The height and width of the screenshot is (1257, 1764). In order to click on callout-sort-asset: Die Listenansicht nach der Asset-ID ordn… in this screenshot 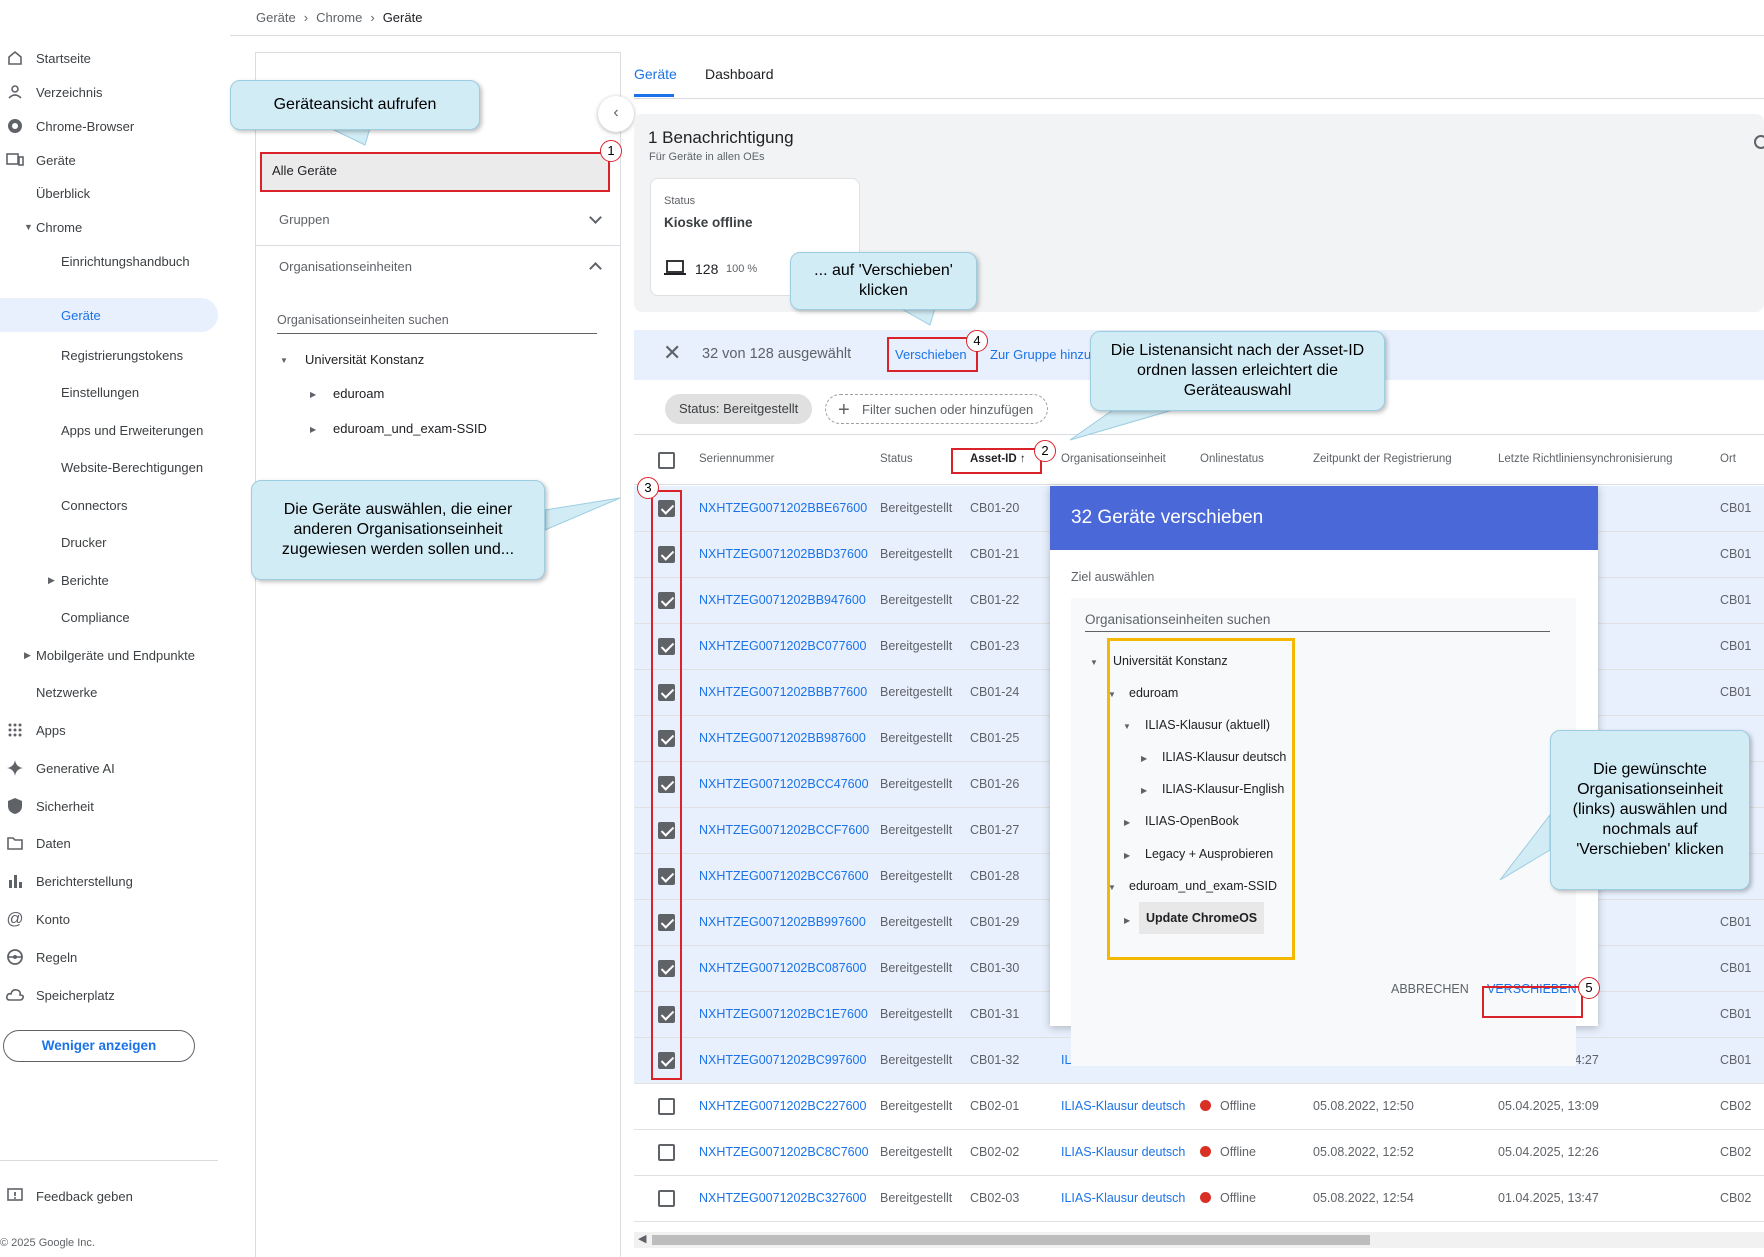, I will do `click(1237, 371)`.